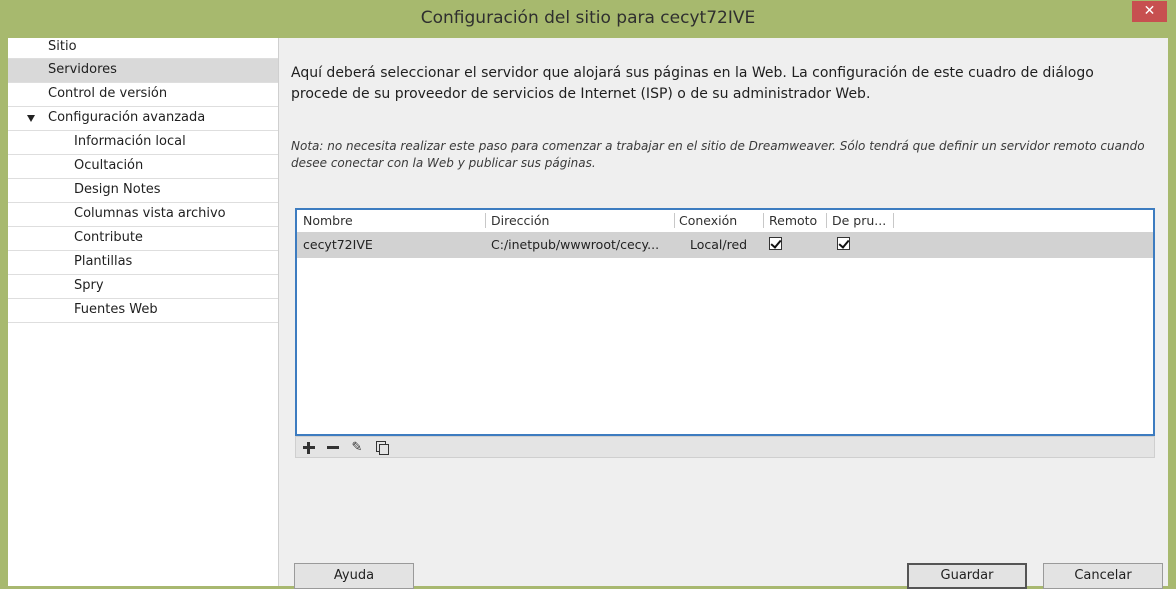  Describe the element at coordinates (89, 285) in the screenshot. I see `sidebar-item-label: Spry` at that location.